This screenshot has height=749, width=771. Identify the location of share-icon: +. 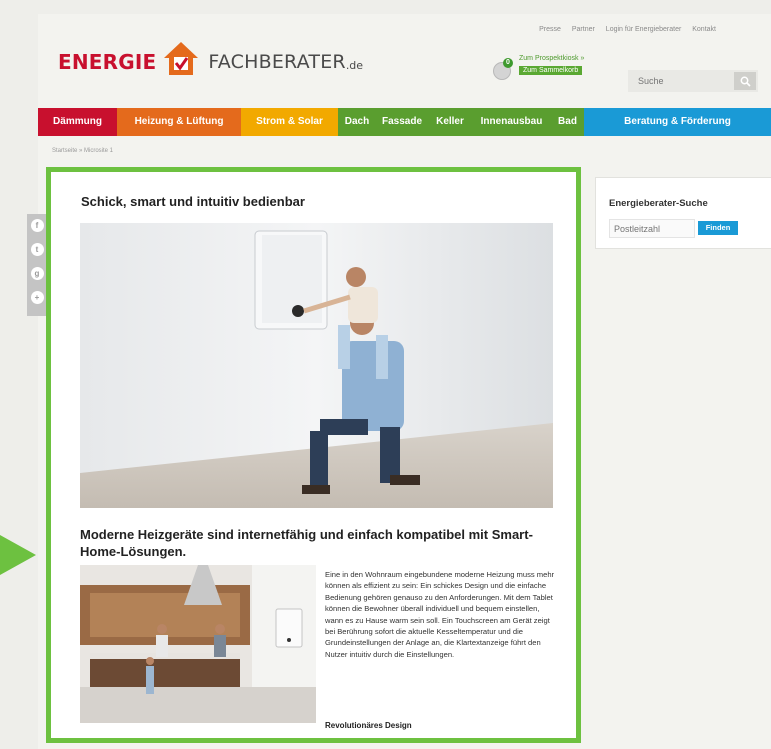
(37, 297).